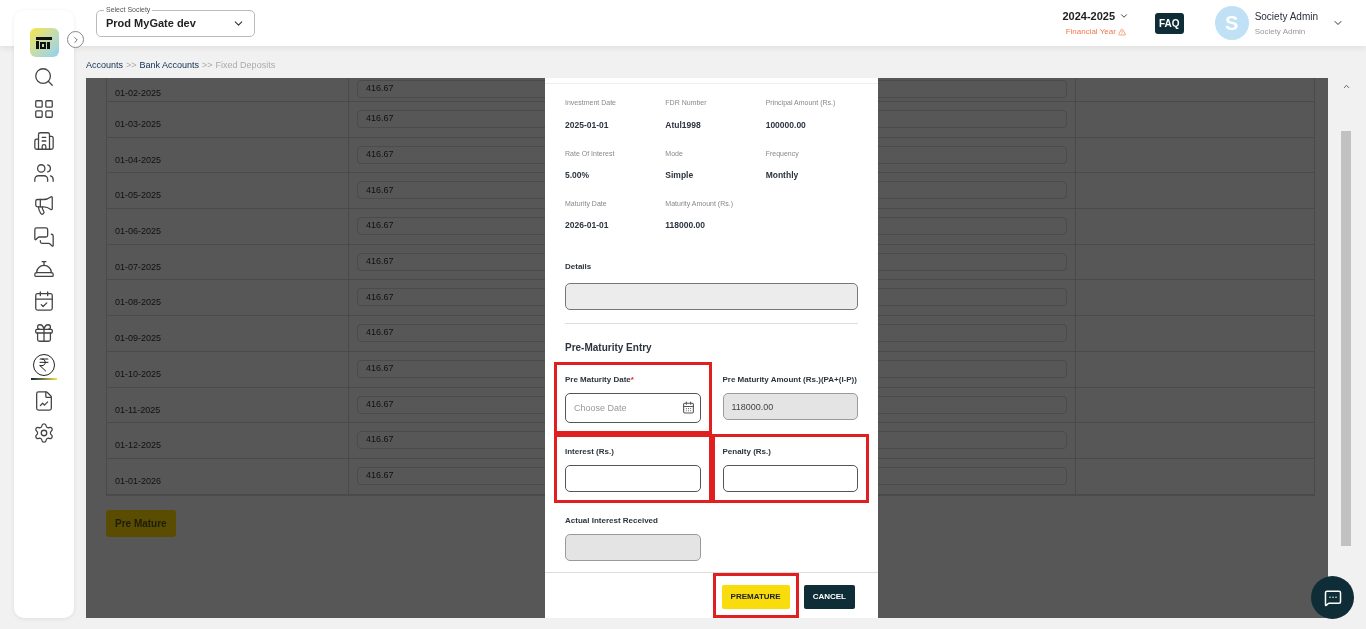  I want to click on section-title: Pre-Maturity Entry, so click(609, 348).